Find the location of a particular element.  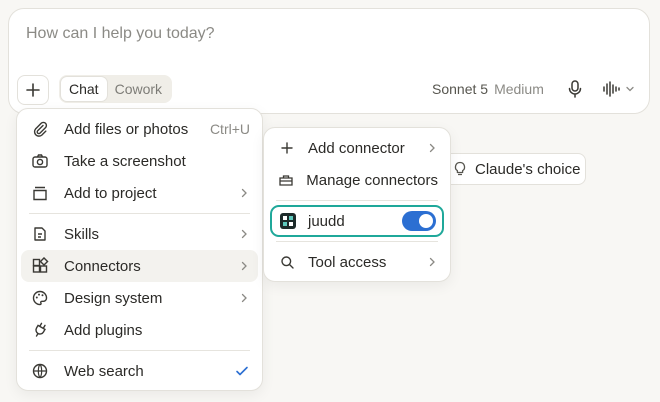

menu-item-skills: Skills is located at coordinates (139, 234).